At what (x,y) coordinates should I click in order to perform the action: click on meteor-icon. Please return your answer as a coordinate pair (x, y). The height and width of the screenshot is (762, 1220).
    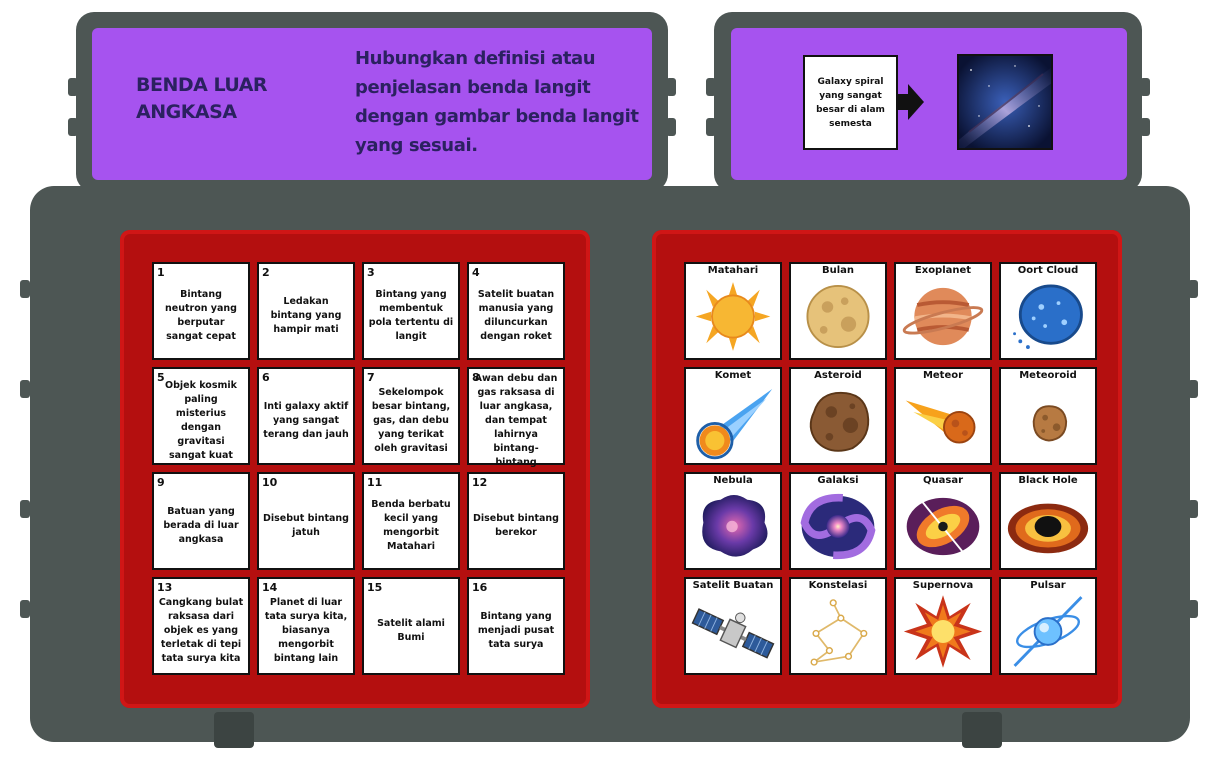
    Looking at the image, I should click on (940, 422).